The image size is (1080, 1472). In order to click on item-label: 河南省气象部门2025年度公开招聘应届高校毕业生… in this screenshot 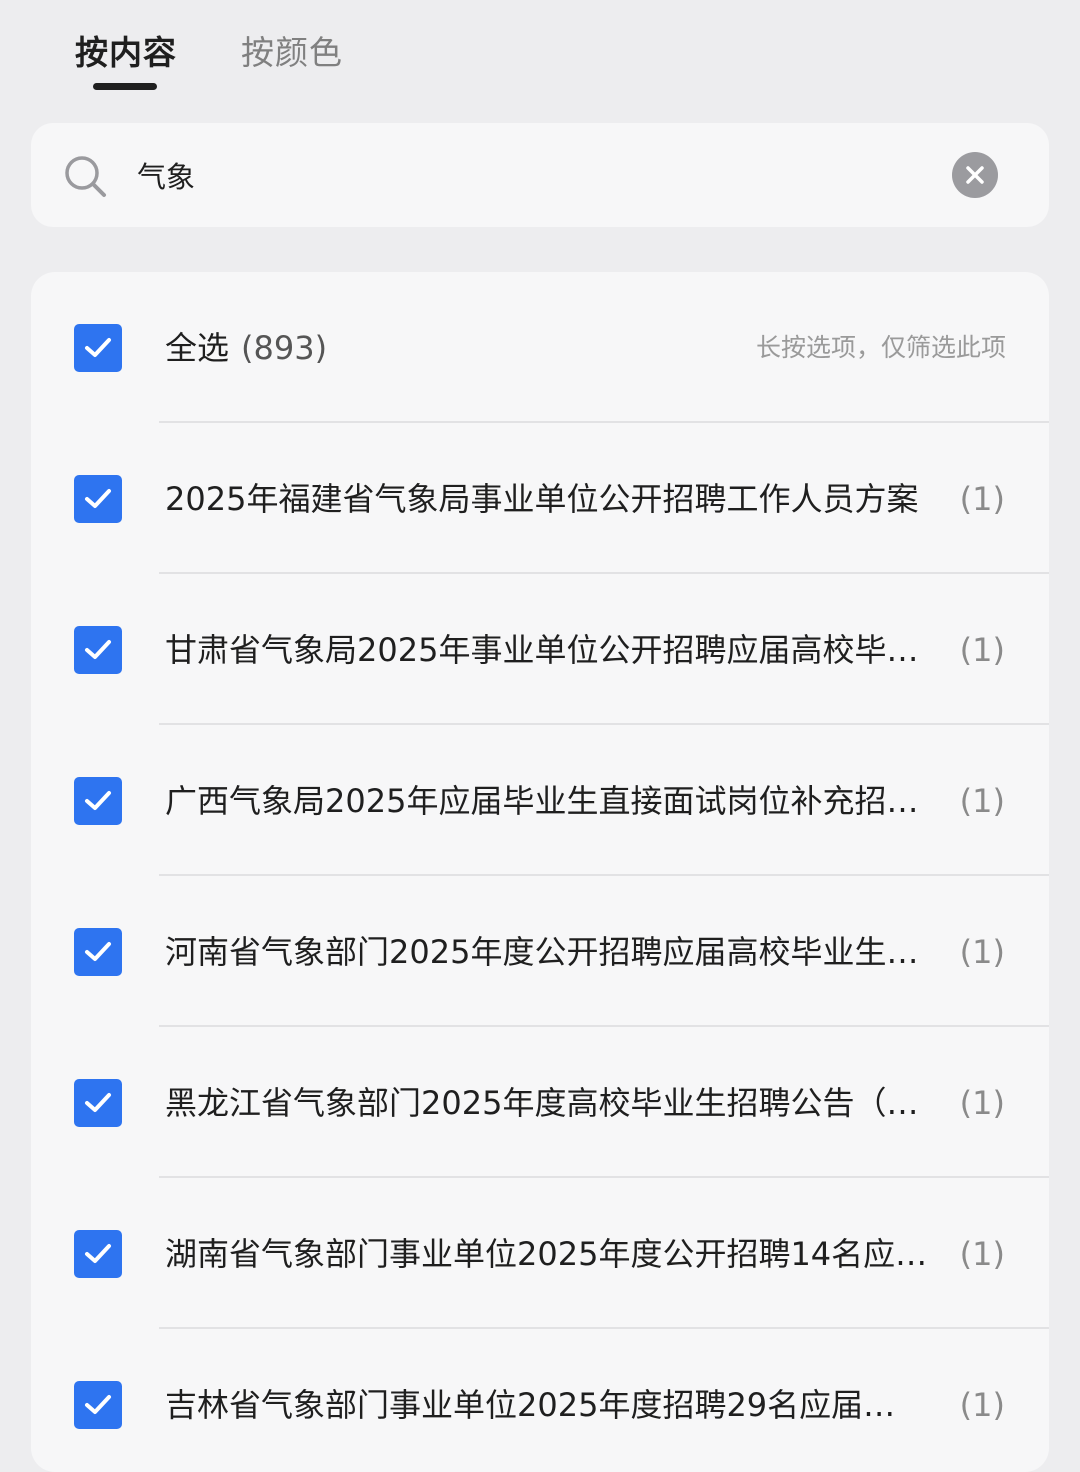, I will do `click(542, 952)`.